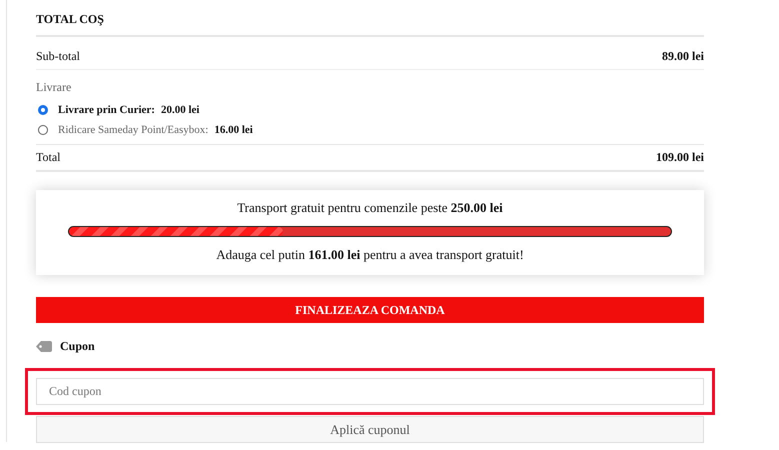  What do you see at coordinates (58, 56) in the screenshot?
I see `subtotal-label: Sub-total` at bounding box center [58, 56].